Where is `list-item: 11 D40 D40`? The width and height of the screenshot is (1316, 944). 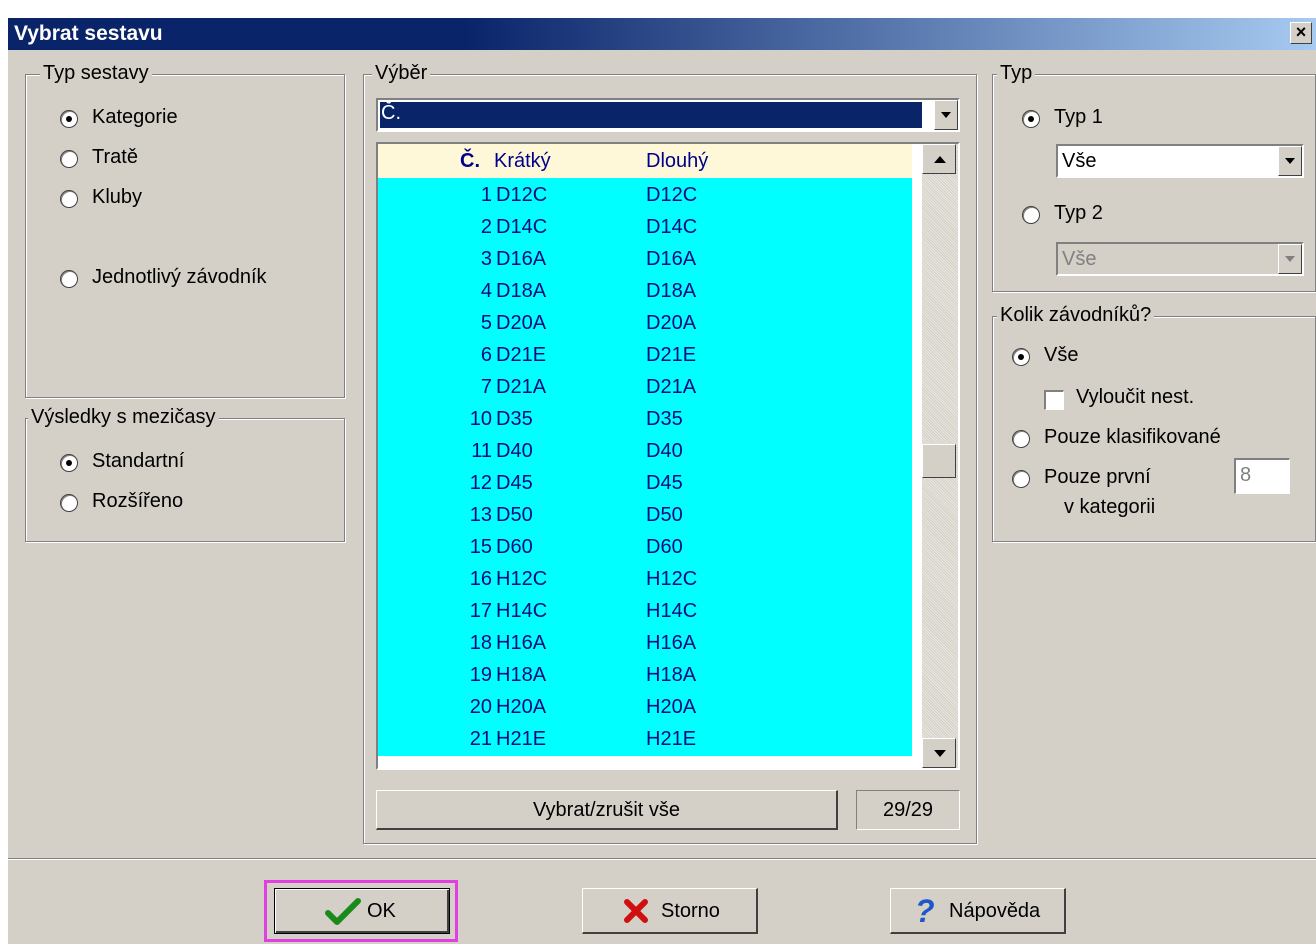 list-item: 11 D40 D40 is located at coordinates (645, 452).